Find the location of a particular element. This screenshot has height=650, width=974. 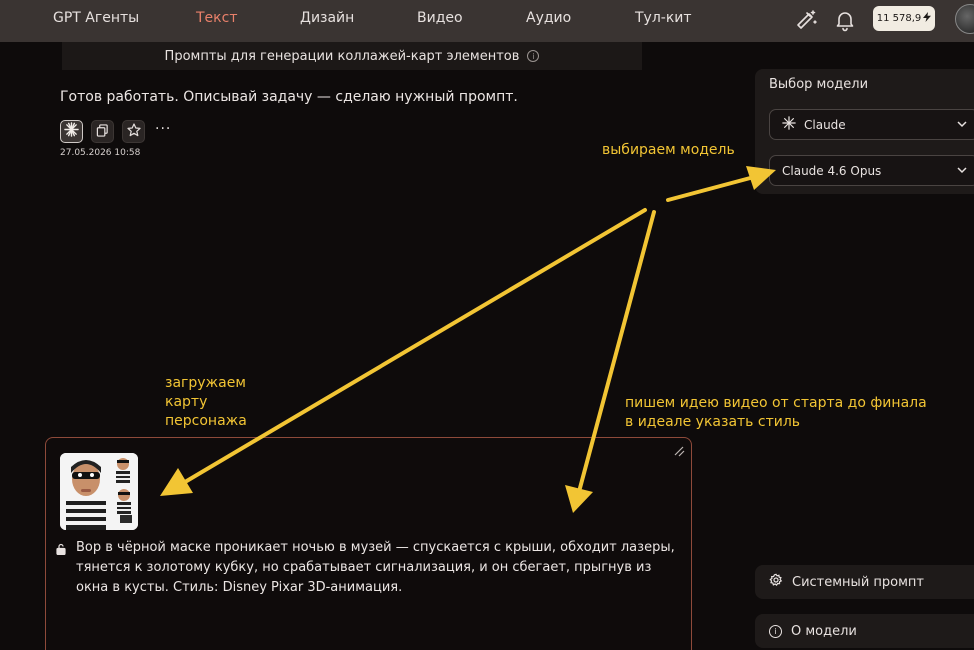

user-avatar is located at coordinates (964, 19).